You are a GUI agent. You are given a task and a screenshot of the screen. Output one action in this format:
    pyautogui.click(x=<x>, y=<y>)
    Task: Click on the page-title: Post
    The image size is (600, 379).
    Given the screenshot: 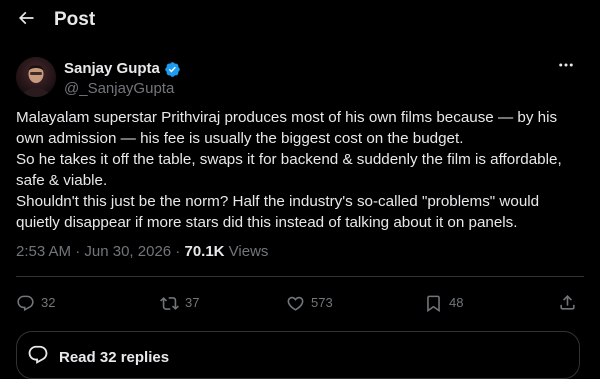 What is the action you would take?
    pyautogui.click(x=75, y=19)
    